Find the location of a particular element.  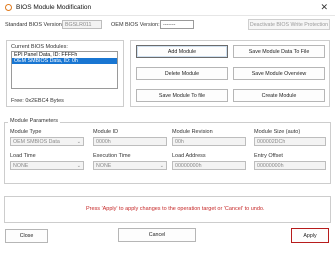

delete-module-button: Delete Module is located at coordinates (182, 73).